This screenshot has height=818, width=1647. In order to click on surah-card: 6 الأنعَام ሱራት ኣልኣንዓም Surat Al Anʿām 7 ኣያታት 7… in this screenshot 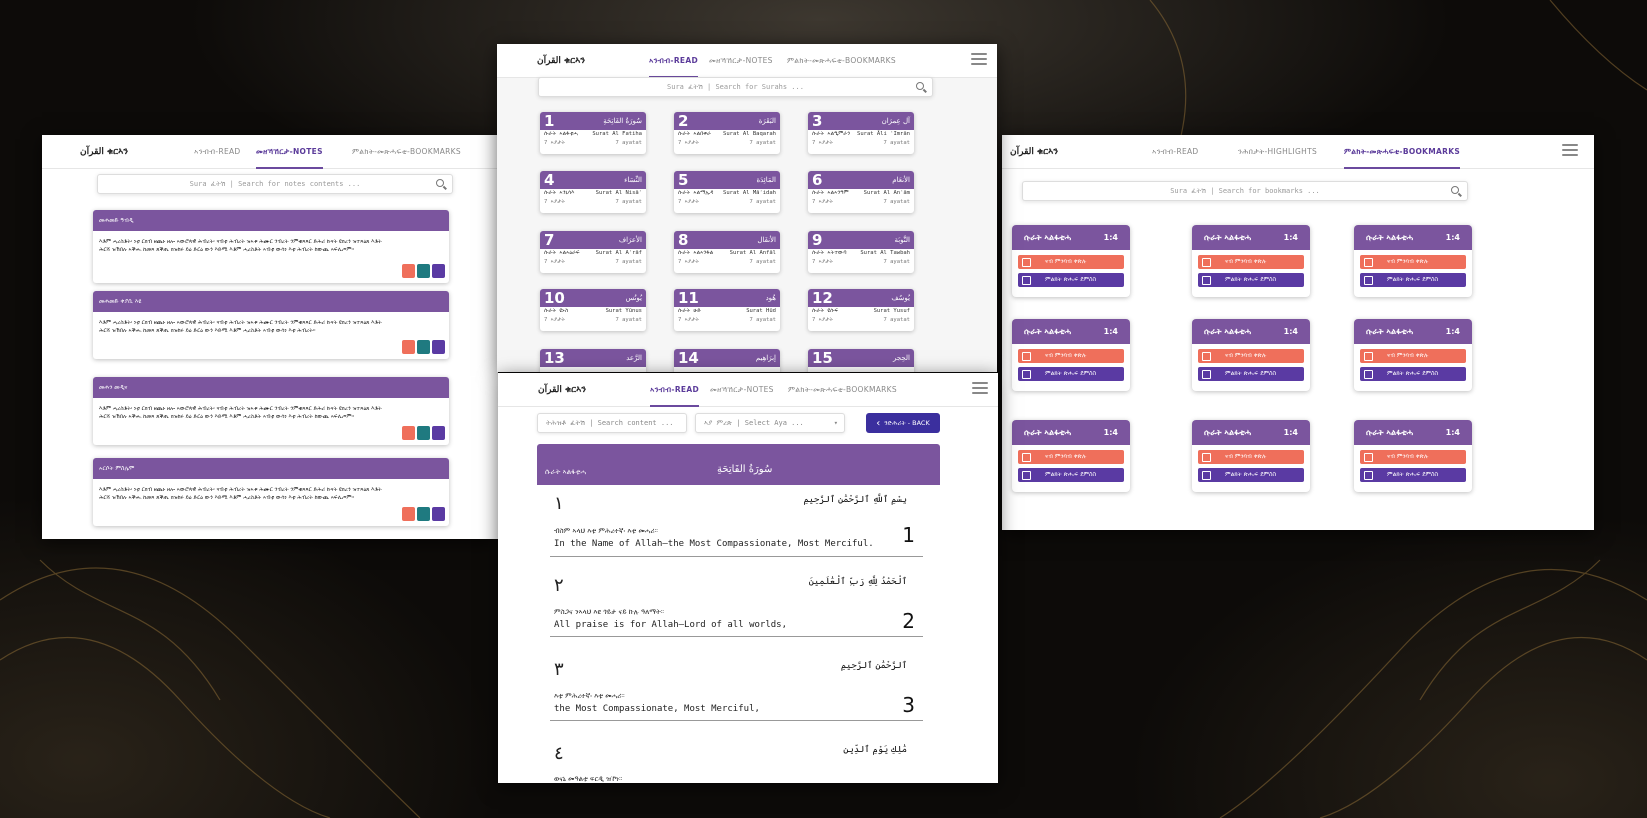, I will do `click(861, 192)`.